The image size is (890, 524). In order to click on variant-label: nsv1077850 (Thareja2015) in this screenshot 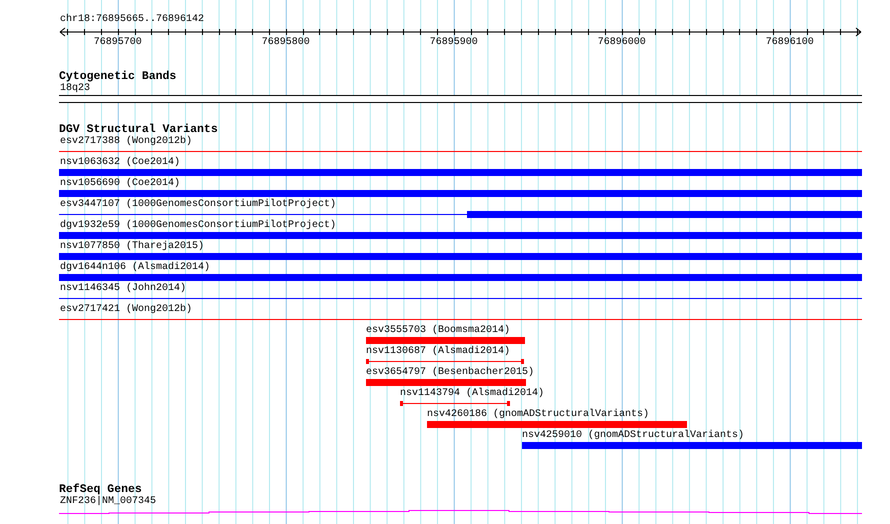, I will do `click(132, 247)`.